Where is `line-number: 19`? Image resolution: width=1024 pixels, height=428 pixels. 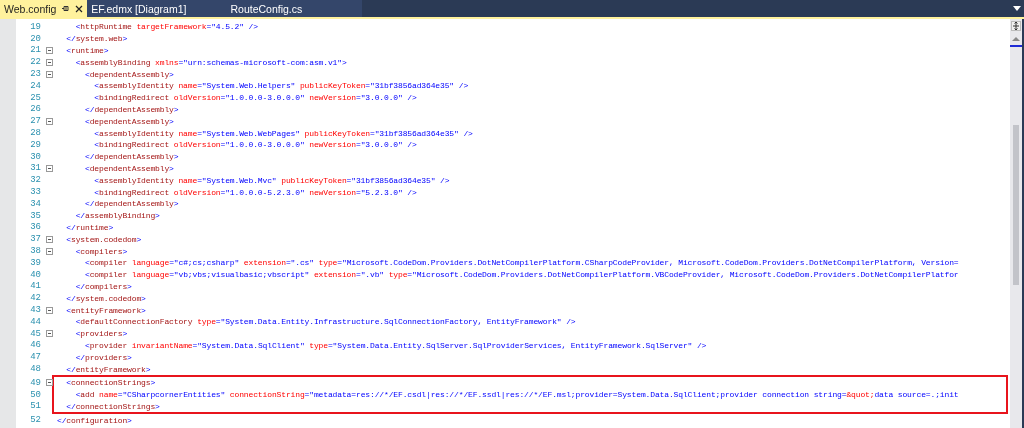
line-number: 19 is located at coordinates (35, 26).